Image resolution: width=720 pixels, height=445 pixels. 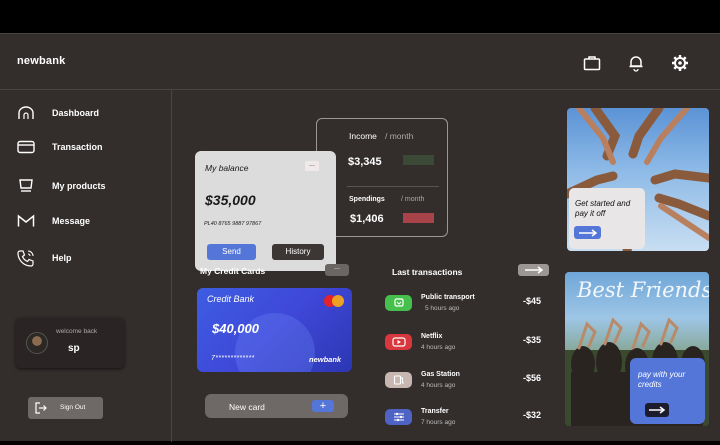 What do you see at coordinates (26, 147) in the screenshot?
I see `card-icon` at bounding box center [26, 147].